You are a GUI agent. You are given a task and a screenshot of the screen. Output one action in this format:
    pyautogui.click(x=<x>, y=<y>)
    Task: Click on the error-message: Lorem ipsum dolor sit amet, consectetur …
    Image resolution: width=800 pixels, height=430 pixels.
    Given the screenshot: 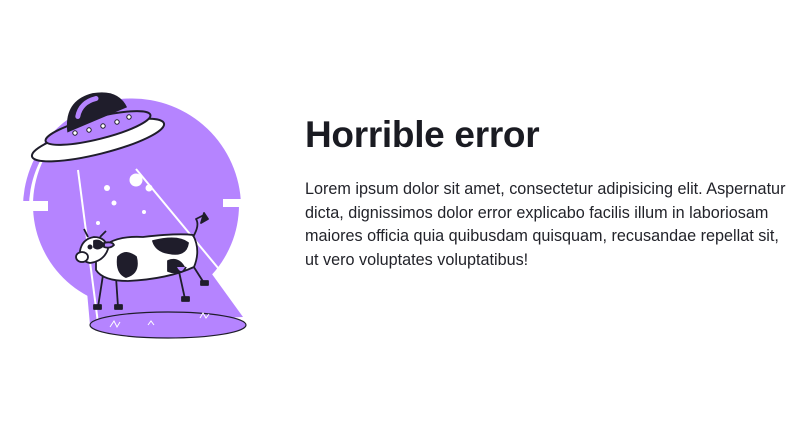 What is the action you would take?
    pyautogui.click(x=545, y=224)
    